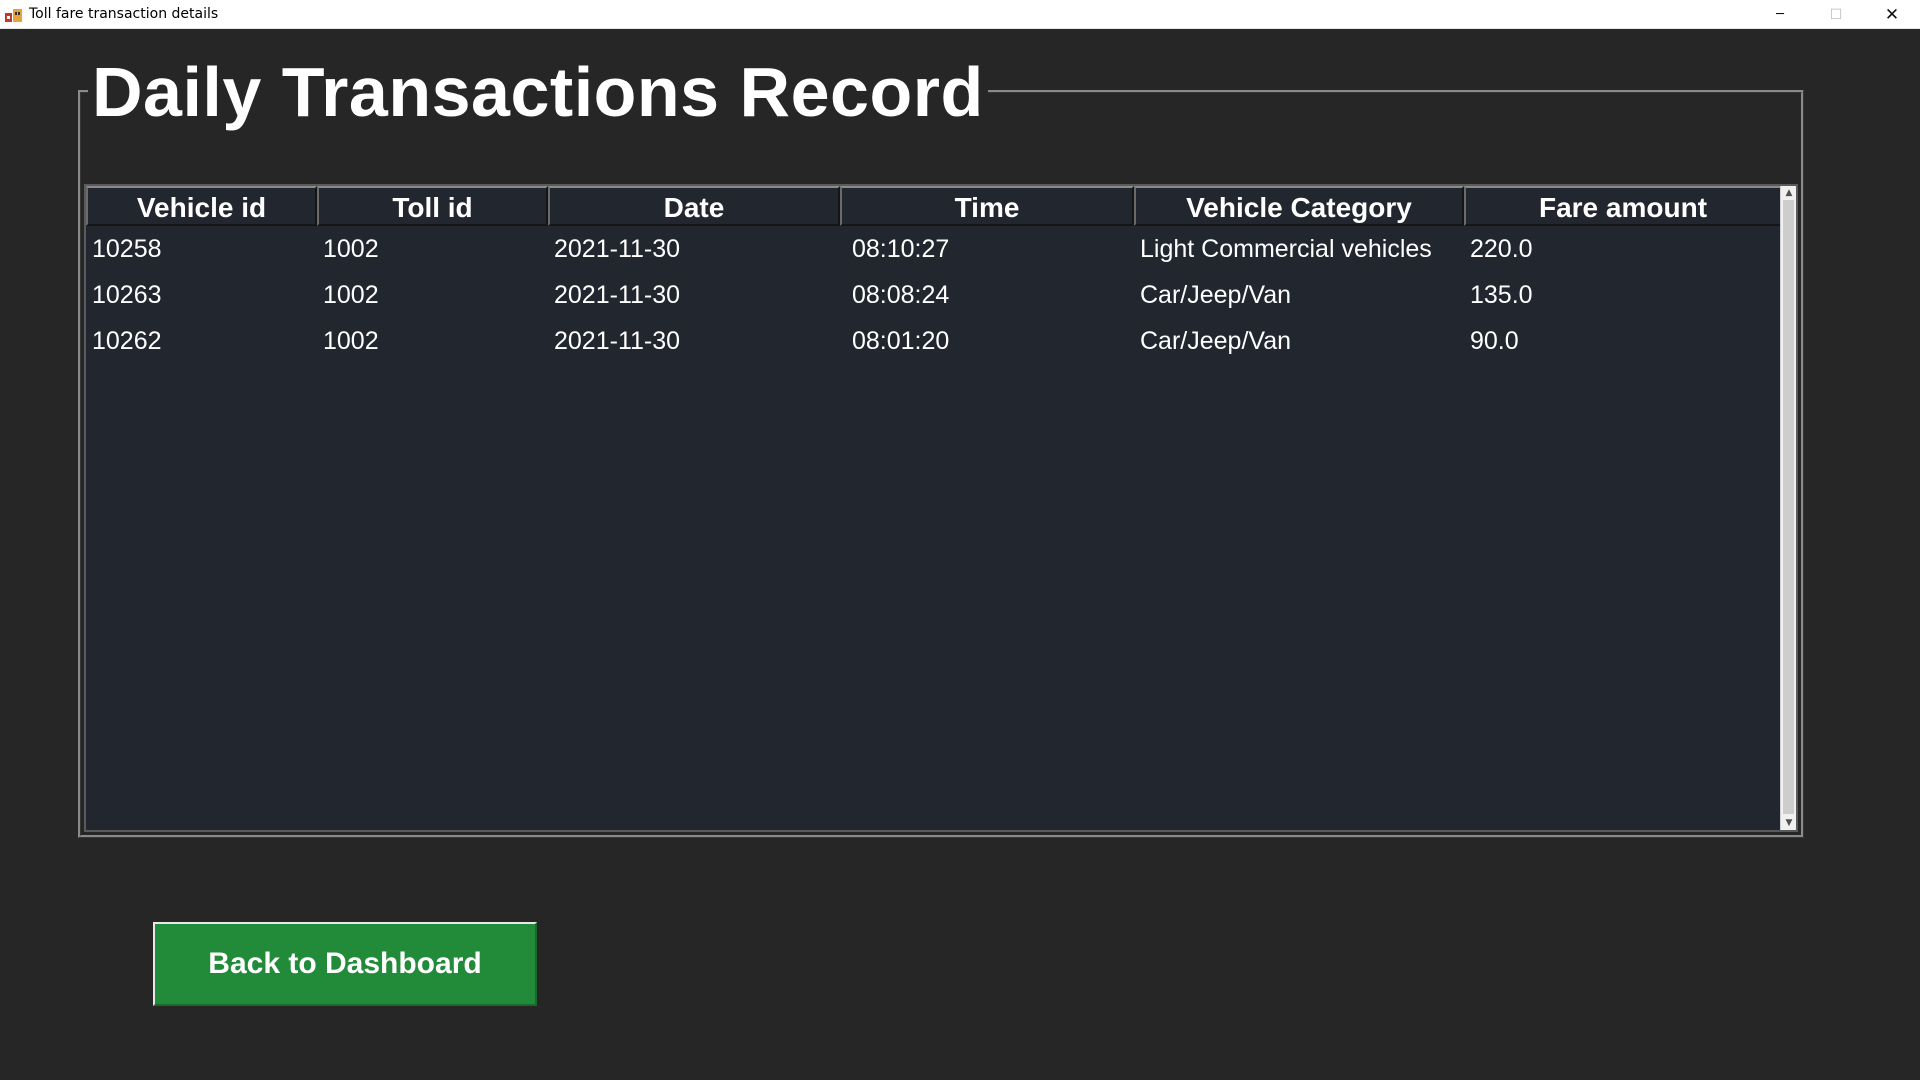 This screenshot has width=1920, height=1080. I want to click on close-button: ✕, so click(1892, 14).